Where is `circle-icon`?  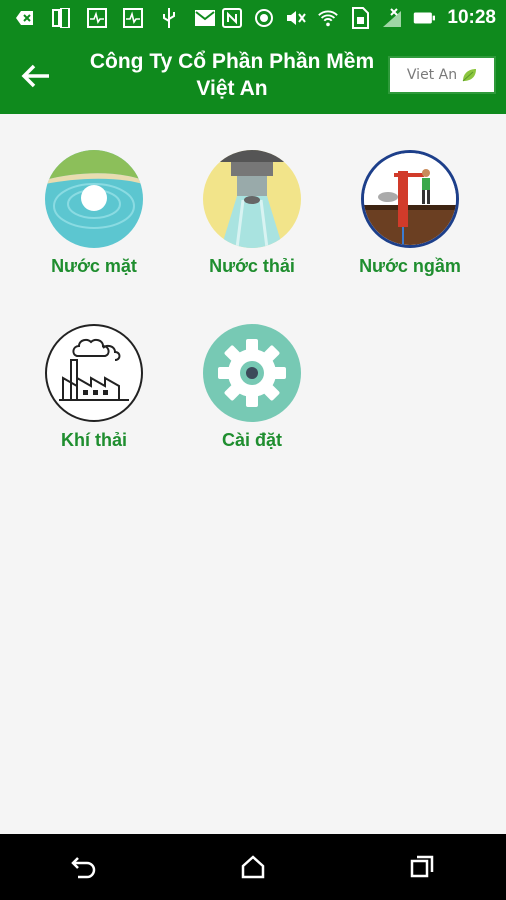
circle-icon is located at coordinates (264, 18).